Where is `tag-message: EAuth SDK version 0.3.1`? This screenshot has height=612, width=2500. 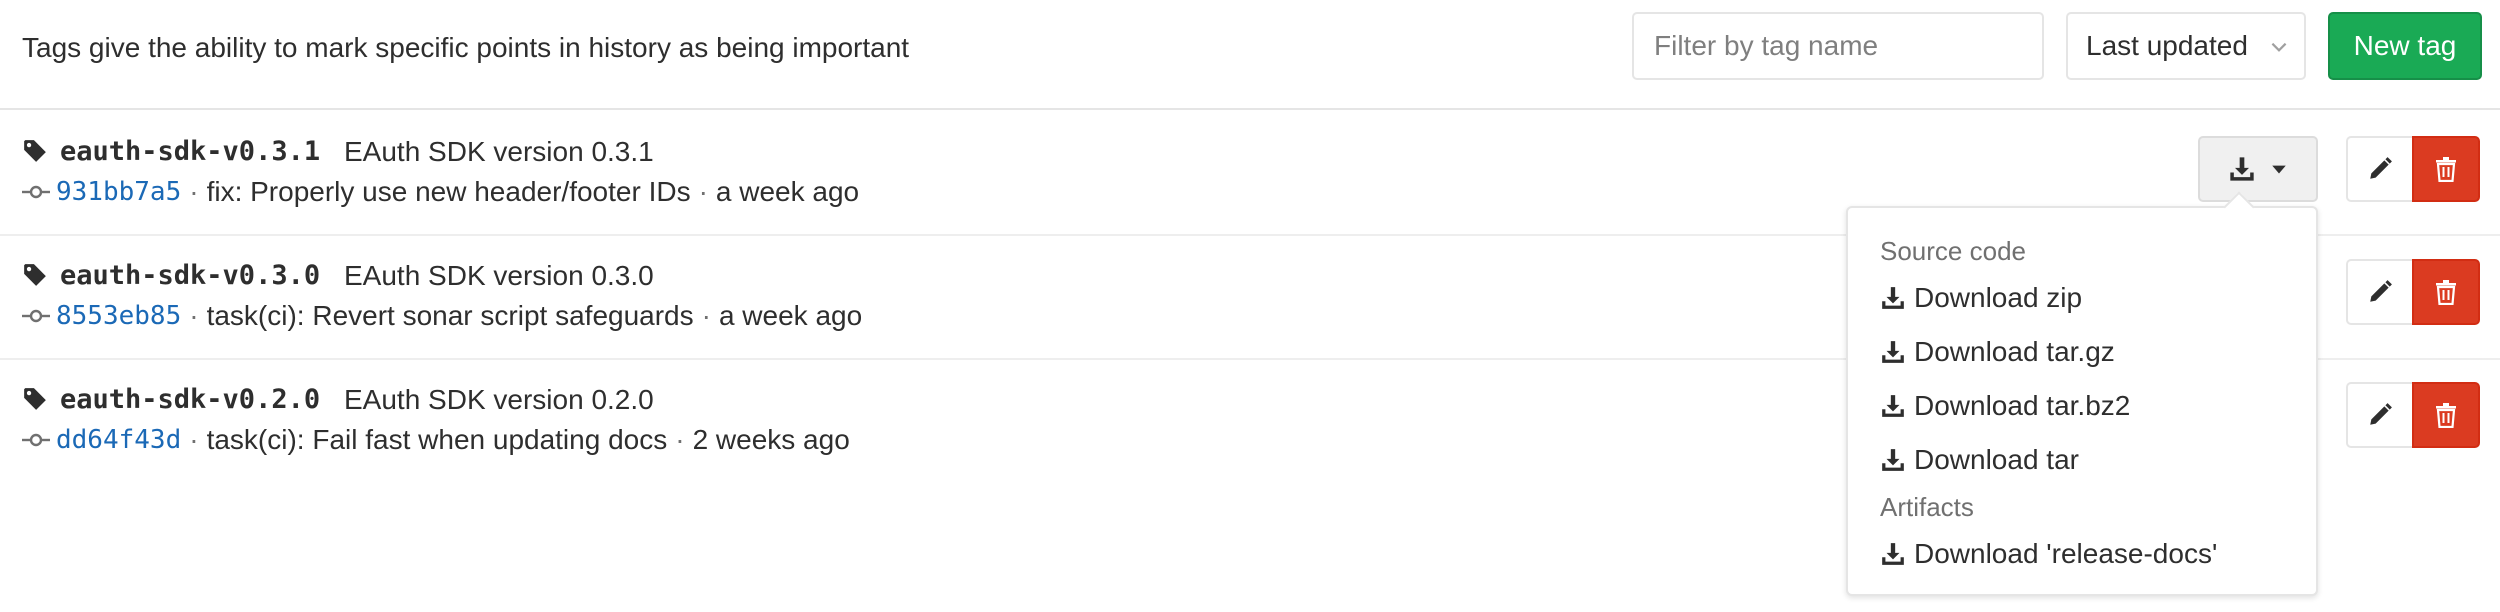
tag-message: EAuth SDK version 0.3.1 is located at coordinates (499, 151).